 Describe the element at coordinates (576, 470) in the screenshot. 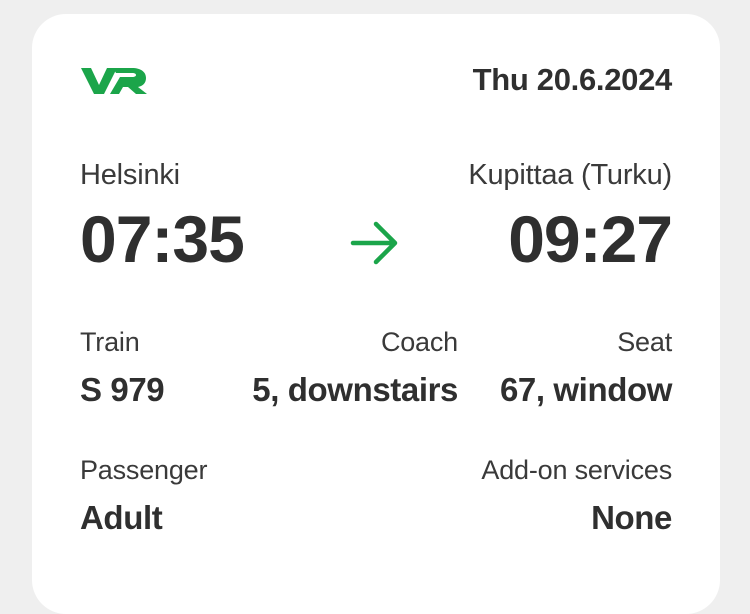

I see `addon-services-label: Add-on services` at that location.